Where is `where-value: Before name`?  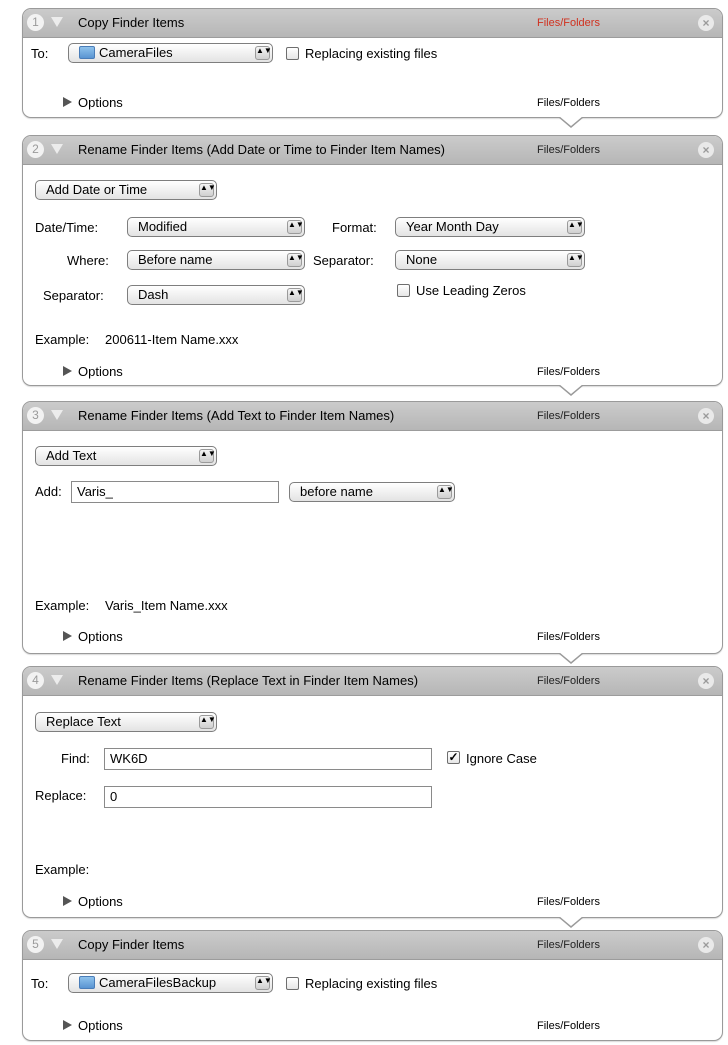
where-value: Before name is located at coordinates (175, 259).